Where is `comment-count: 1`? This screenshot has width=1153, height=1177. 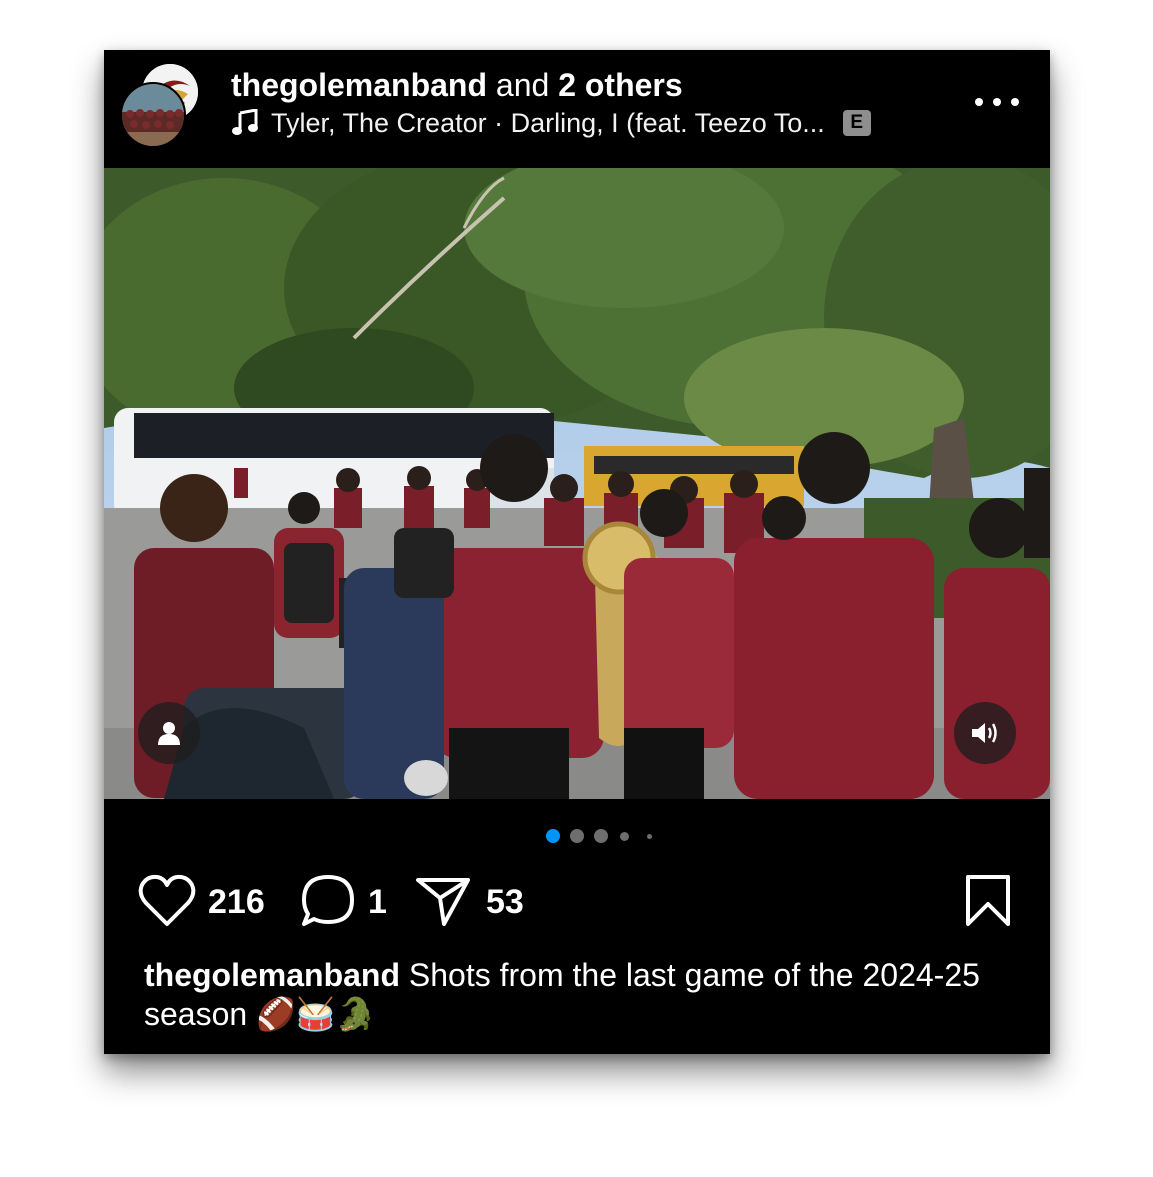
comment-count: 1 is located at coordinates (377, 902).